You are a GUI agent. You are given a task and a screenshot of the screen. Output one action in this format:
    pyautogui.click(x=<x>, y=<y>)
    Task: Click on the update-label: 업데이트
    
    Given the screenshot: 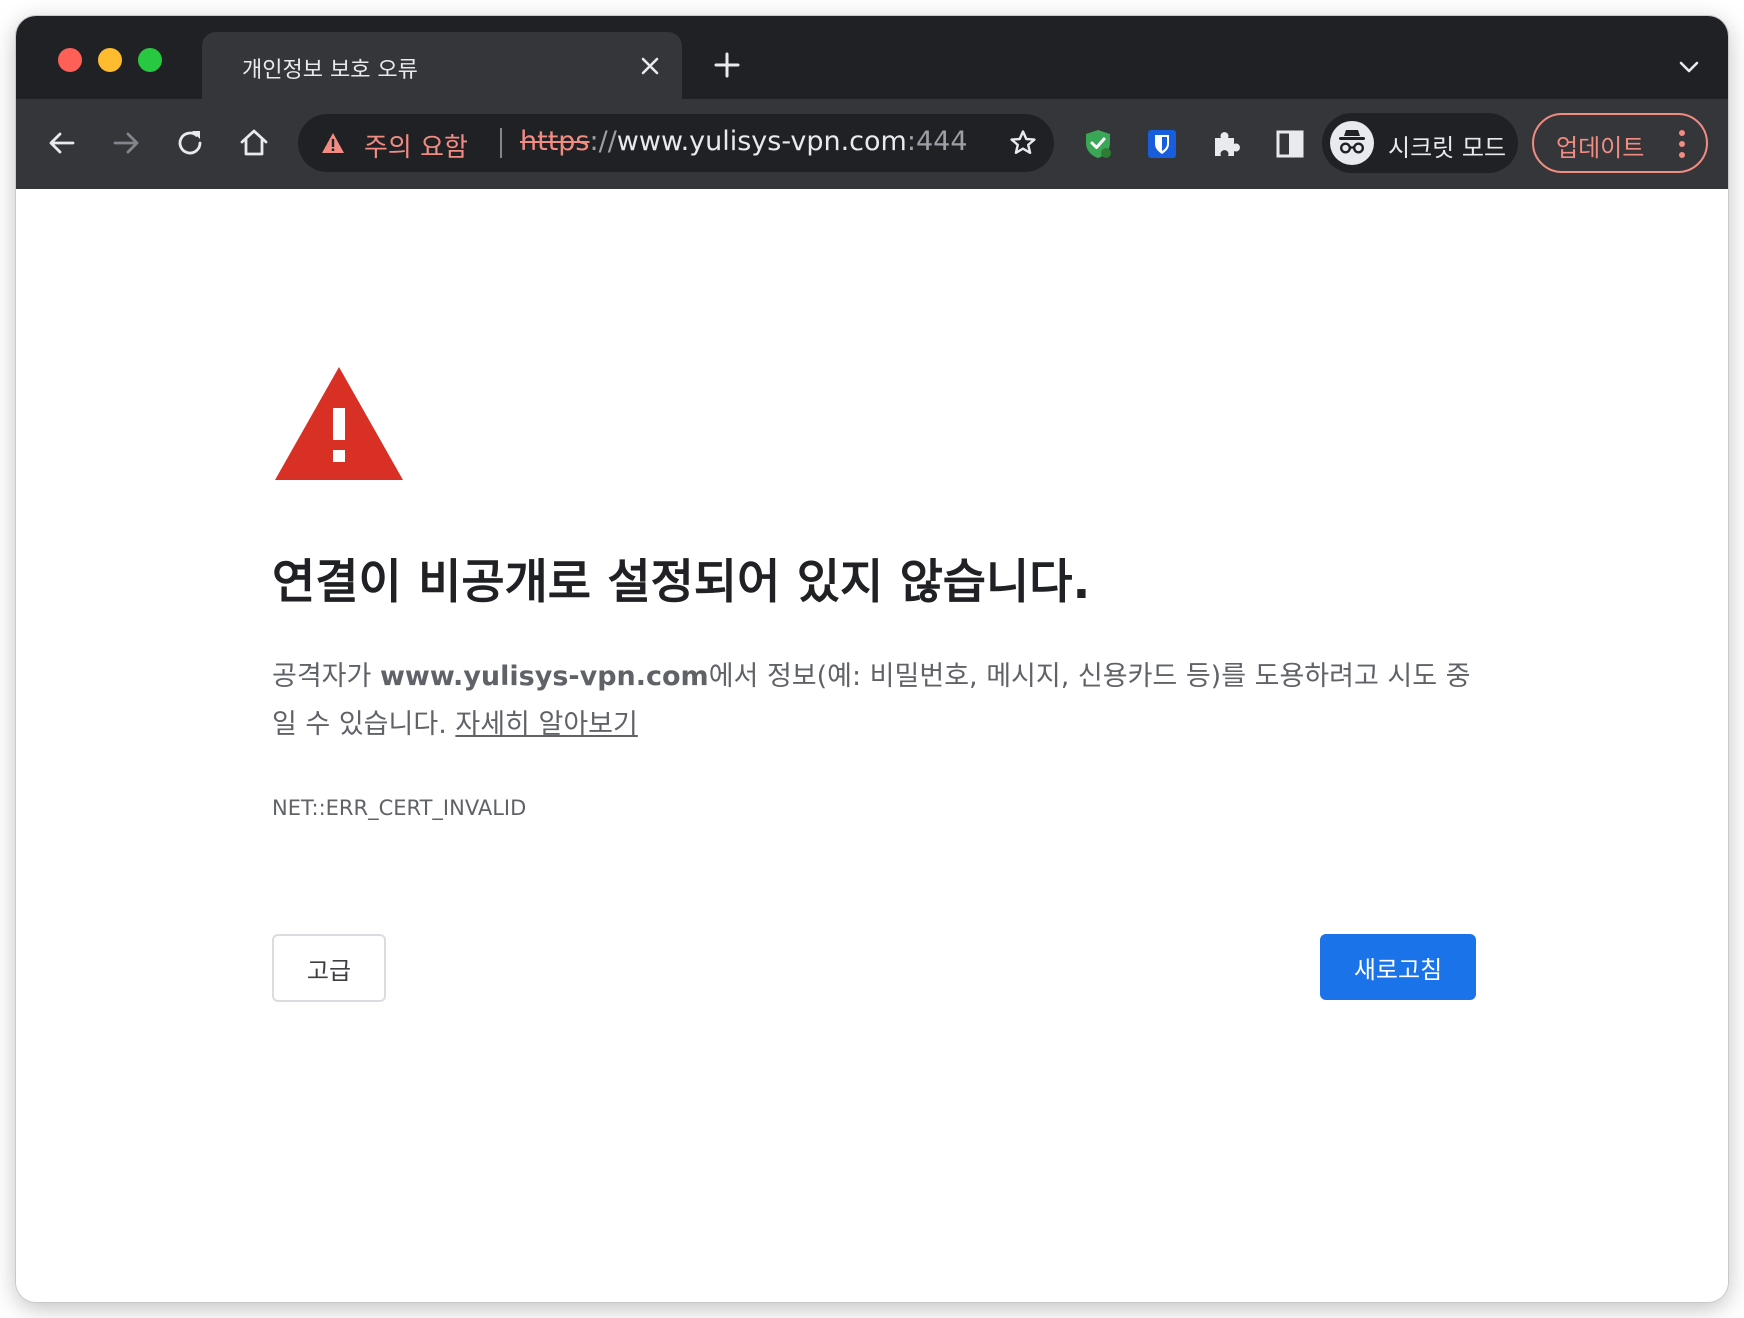 What is the action you would take?
    pyautogui.click(x=1600, y=148)
    